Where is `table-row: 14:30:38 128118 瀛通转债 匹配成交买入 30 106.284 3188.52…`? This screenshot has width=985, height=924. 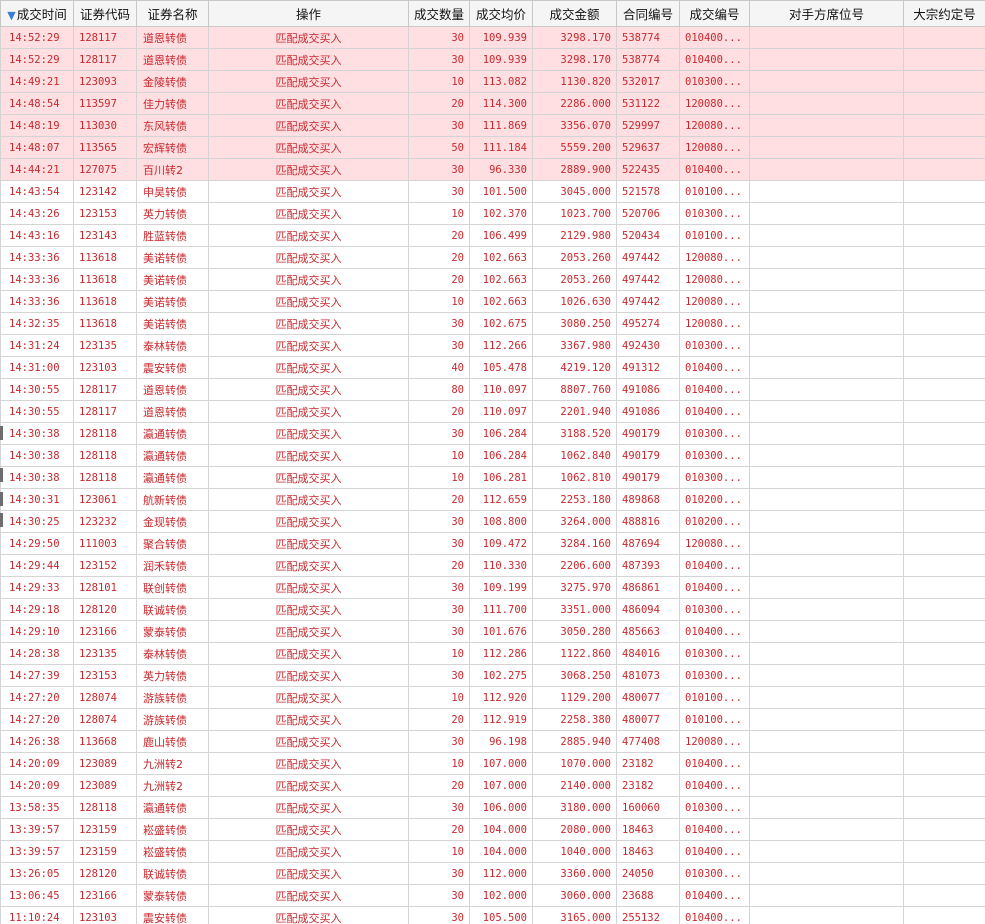 table-row: 14:30:38 128118 瀛通转债 匹配成交买入 30 106.284 3188.52… is located at coordinates (492, 433).